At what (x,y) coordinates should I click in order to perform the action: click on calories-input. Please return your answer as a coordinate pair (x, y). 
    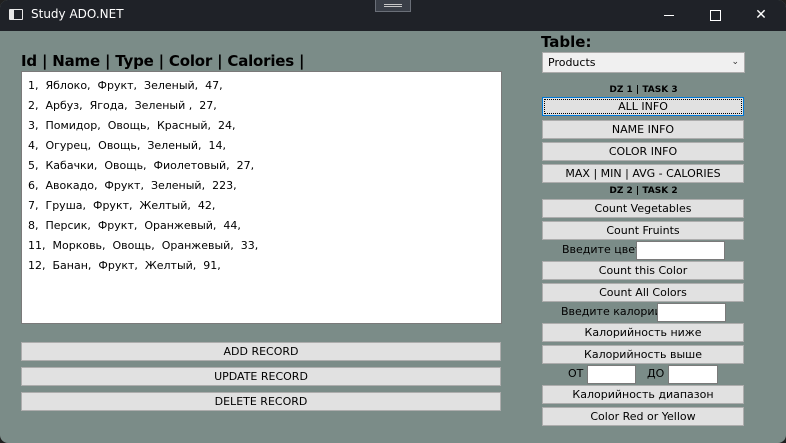
    Looking at the image, I should click on (691, 312).